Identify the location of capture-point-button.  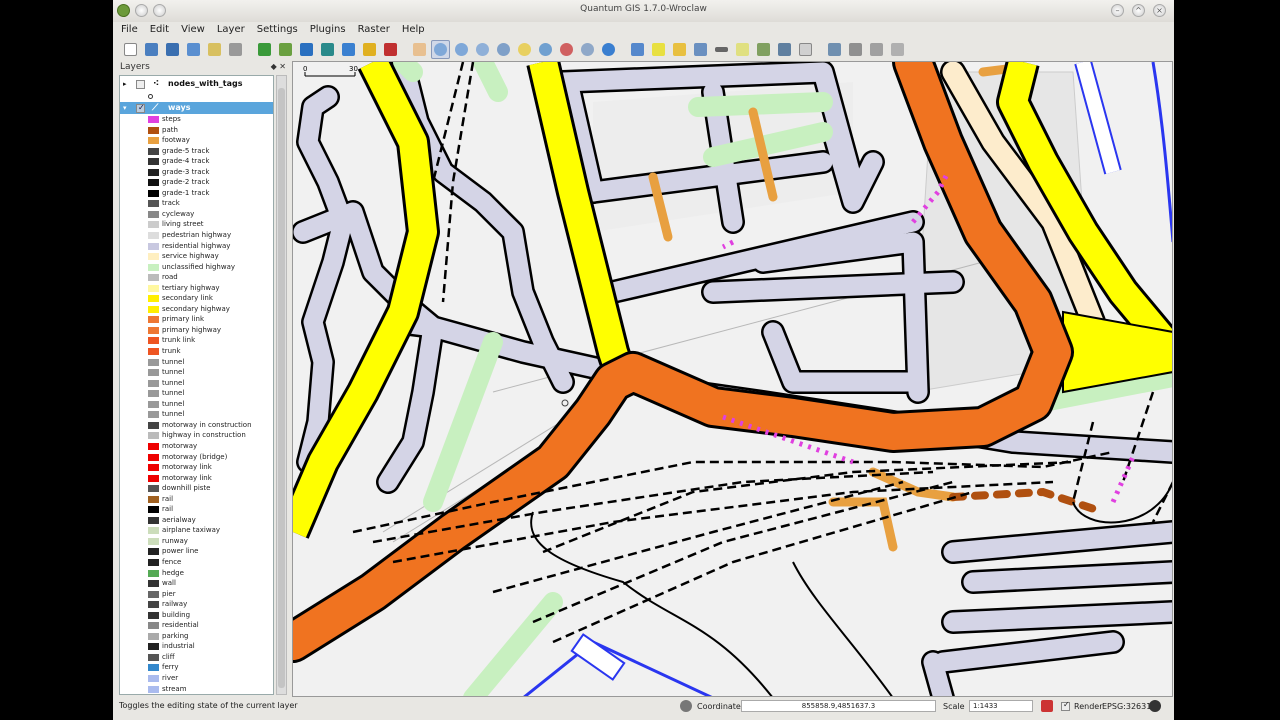
(855, 49).